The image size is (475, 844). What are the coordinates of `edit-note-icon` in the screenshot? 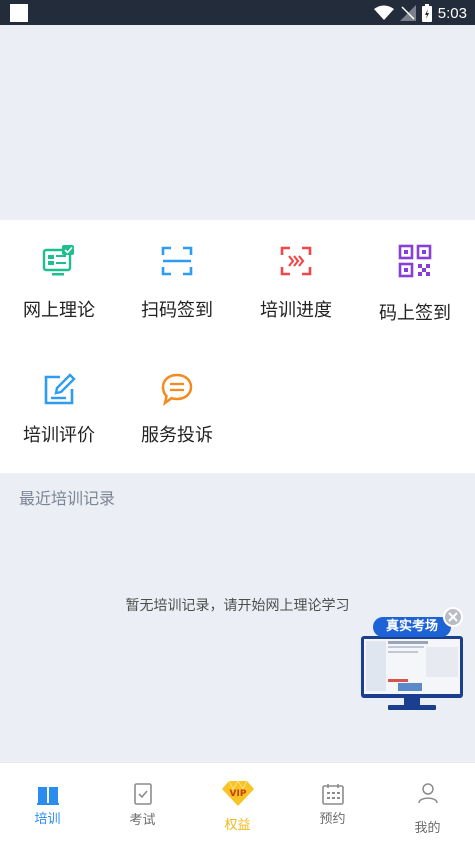 It's located at (60, 389).